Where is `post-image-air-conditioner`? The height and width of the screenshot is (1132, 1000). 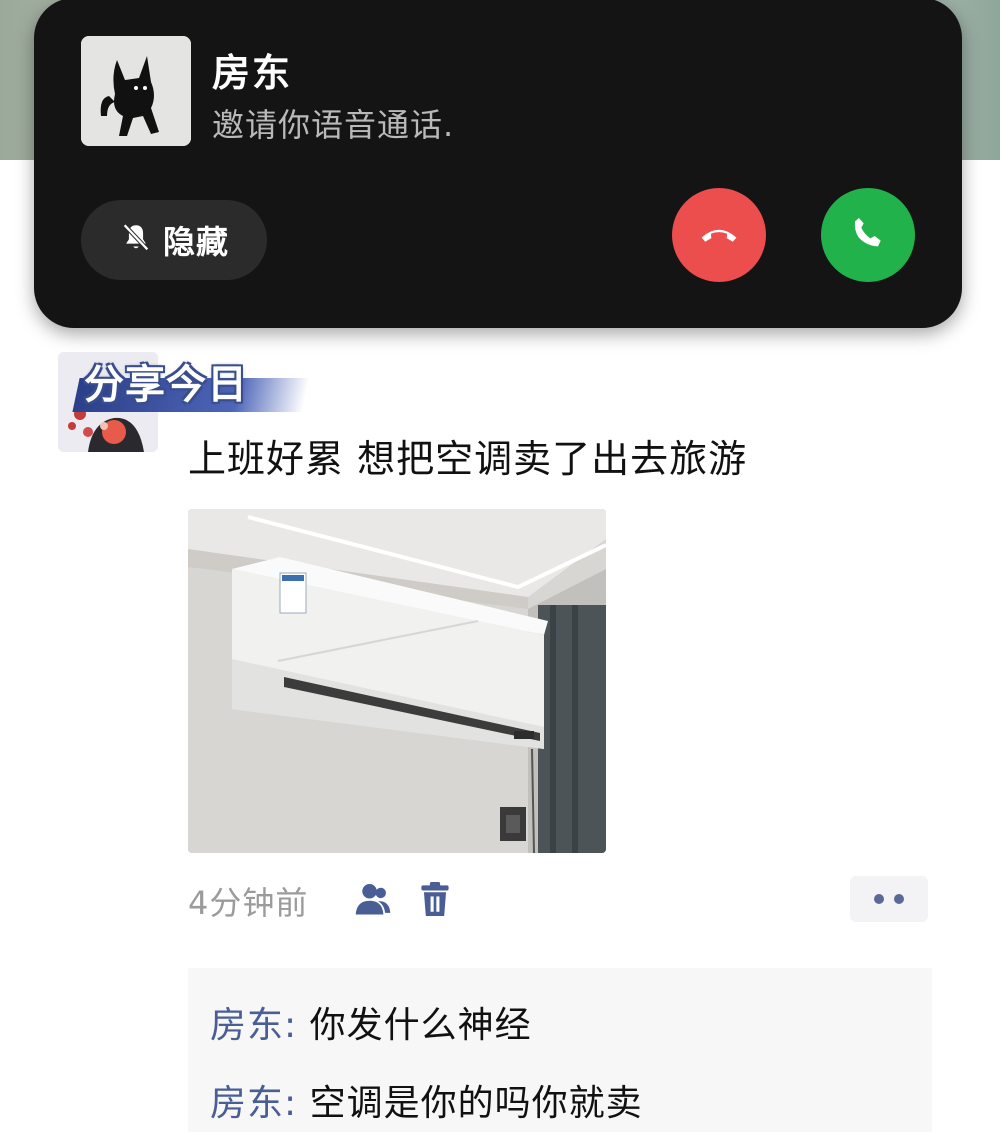 post-image-air-conditioner is located at coordinates (397, 681).